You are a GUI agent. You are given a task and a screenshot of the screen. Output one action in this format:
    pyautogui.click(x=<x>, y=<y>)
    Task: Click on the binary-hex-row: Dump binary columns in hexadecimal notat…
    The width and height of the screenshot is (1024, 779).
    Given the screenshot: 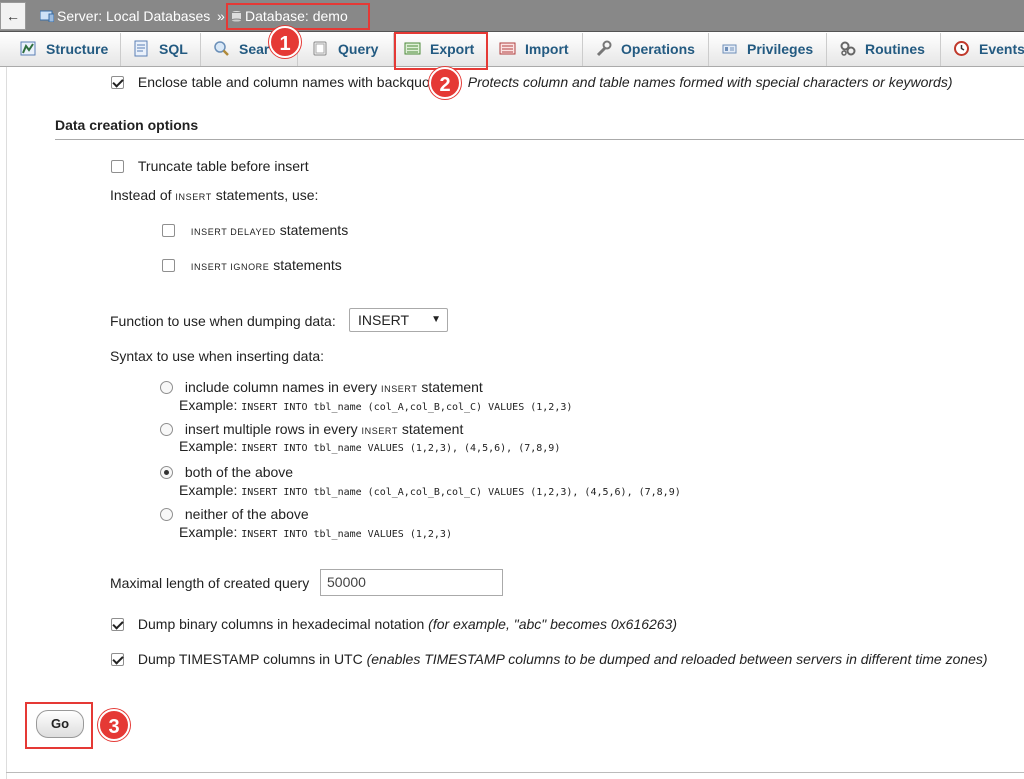 What is the action you would take?
    pyautogui.click(x=394, y=624)
    